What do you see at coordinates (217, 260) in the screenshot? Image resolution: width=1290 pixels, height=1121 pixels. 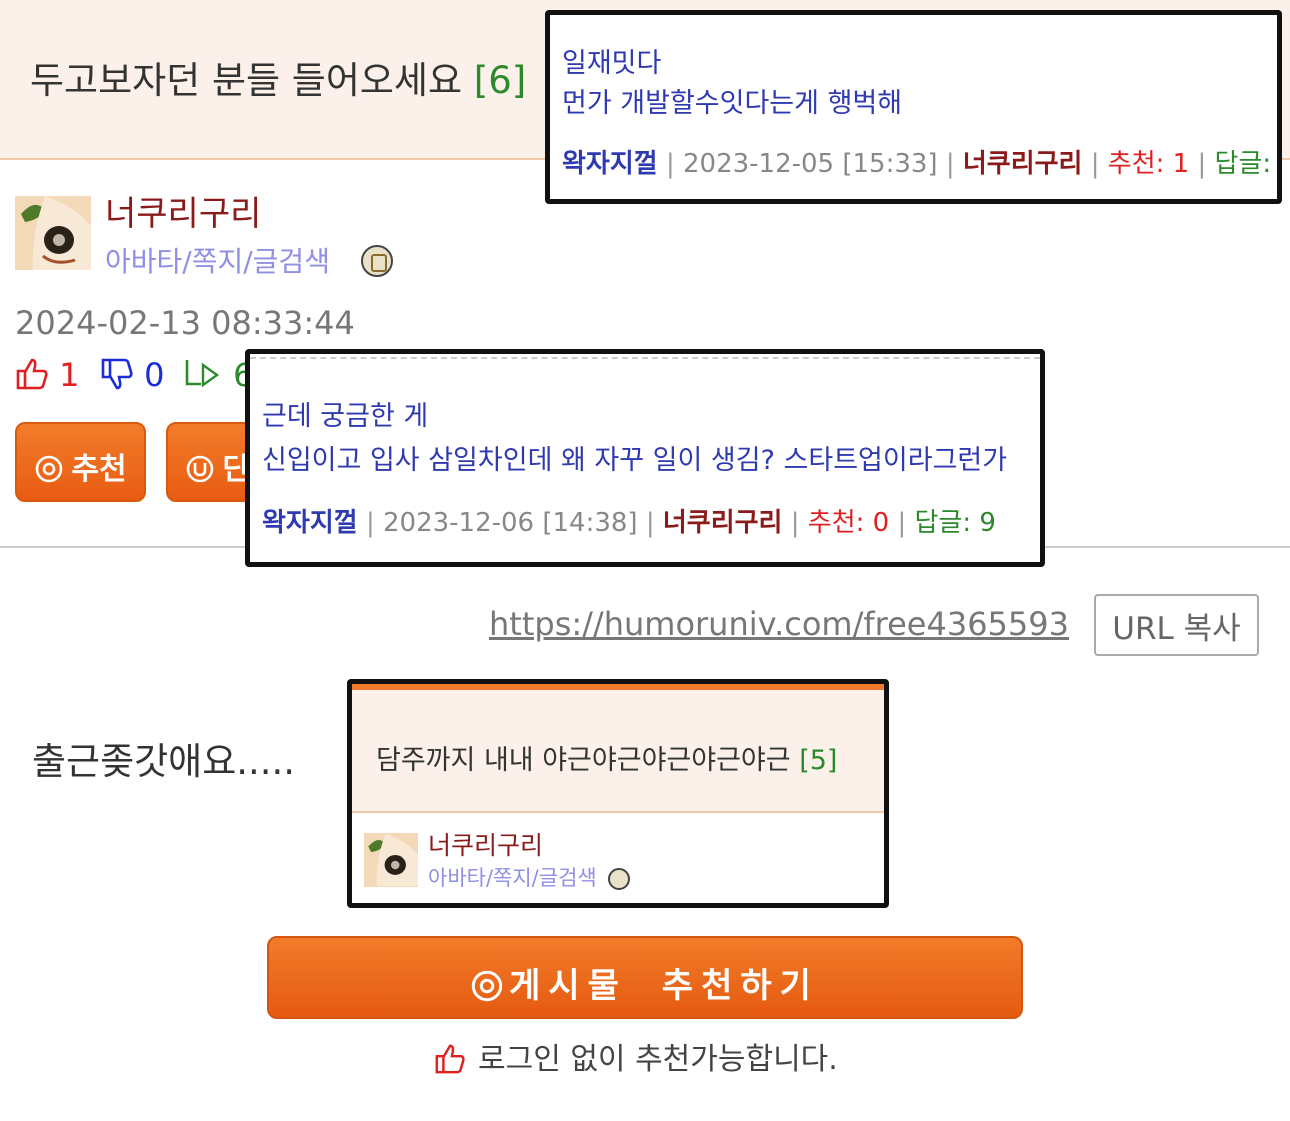 I see `author-links: 아바타/쪽지/글검색` at bounding box center [217, 260].